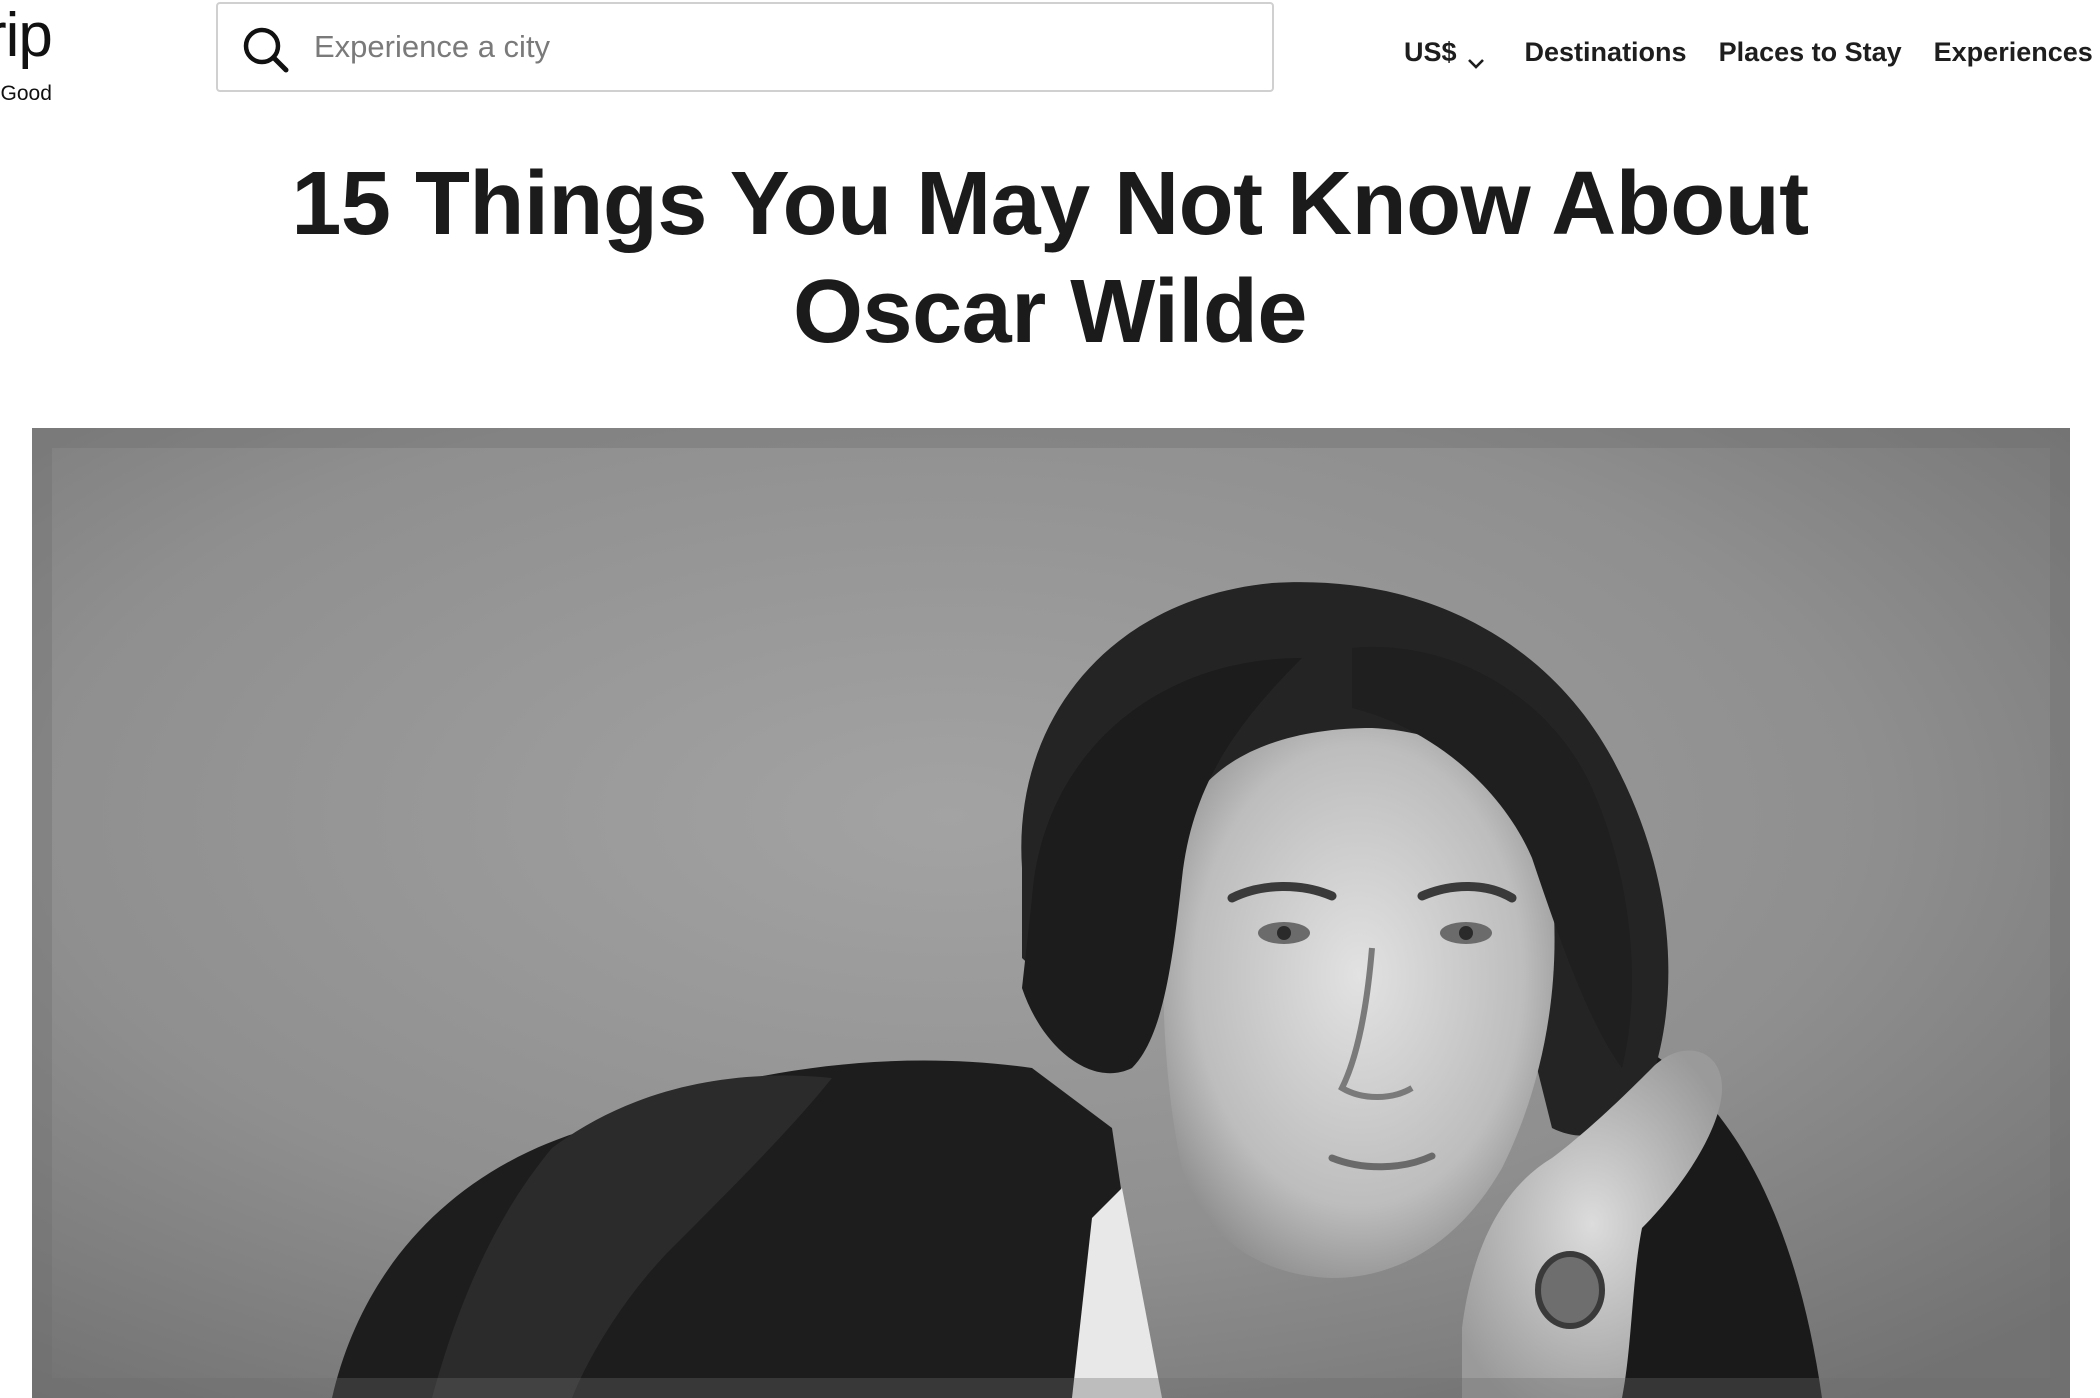 This screenshot has height=1398, width=2100. Describe the element at coordinates (26, 35) in the screenshot. I see `logo-wordmark: rip` at that location.